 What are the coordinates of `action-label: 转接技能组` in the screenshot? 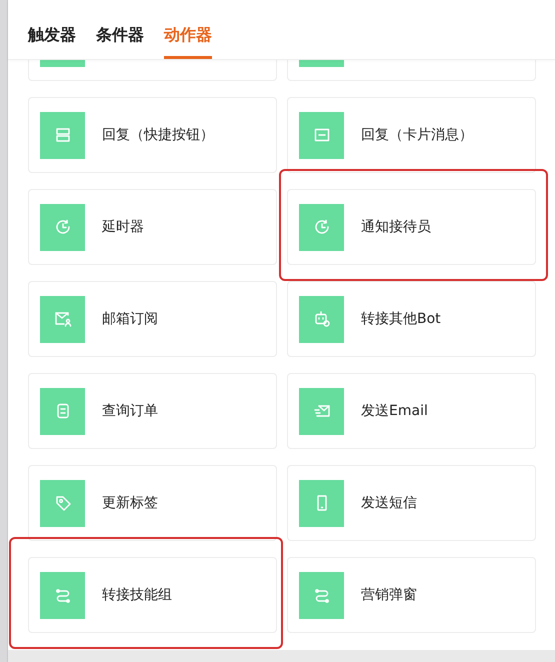 It's located at (137, 595).